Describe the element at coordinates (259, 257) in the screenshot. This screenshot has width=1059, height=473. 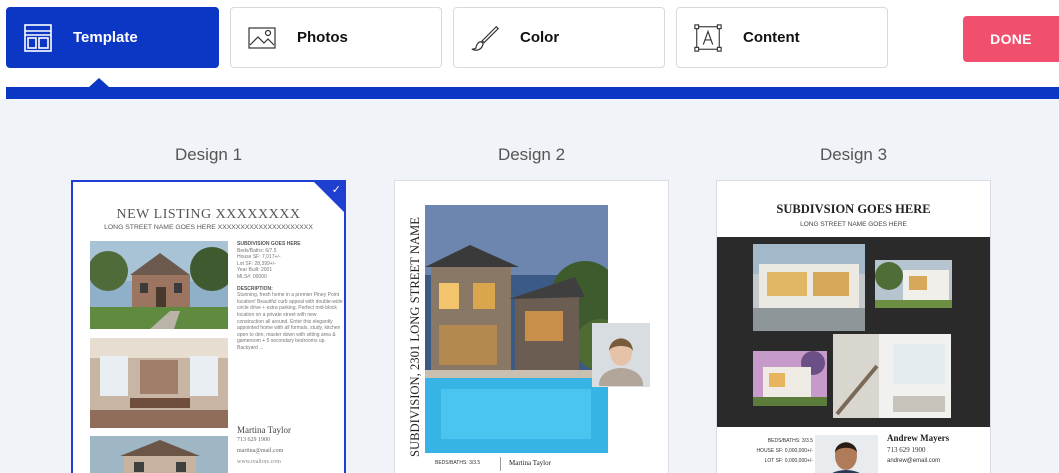
I see `detail-line: House SF: 7,017+/-` at that location.